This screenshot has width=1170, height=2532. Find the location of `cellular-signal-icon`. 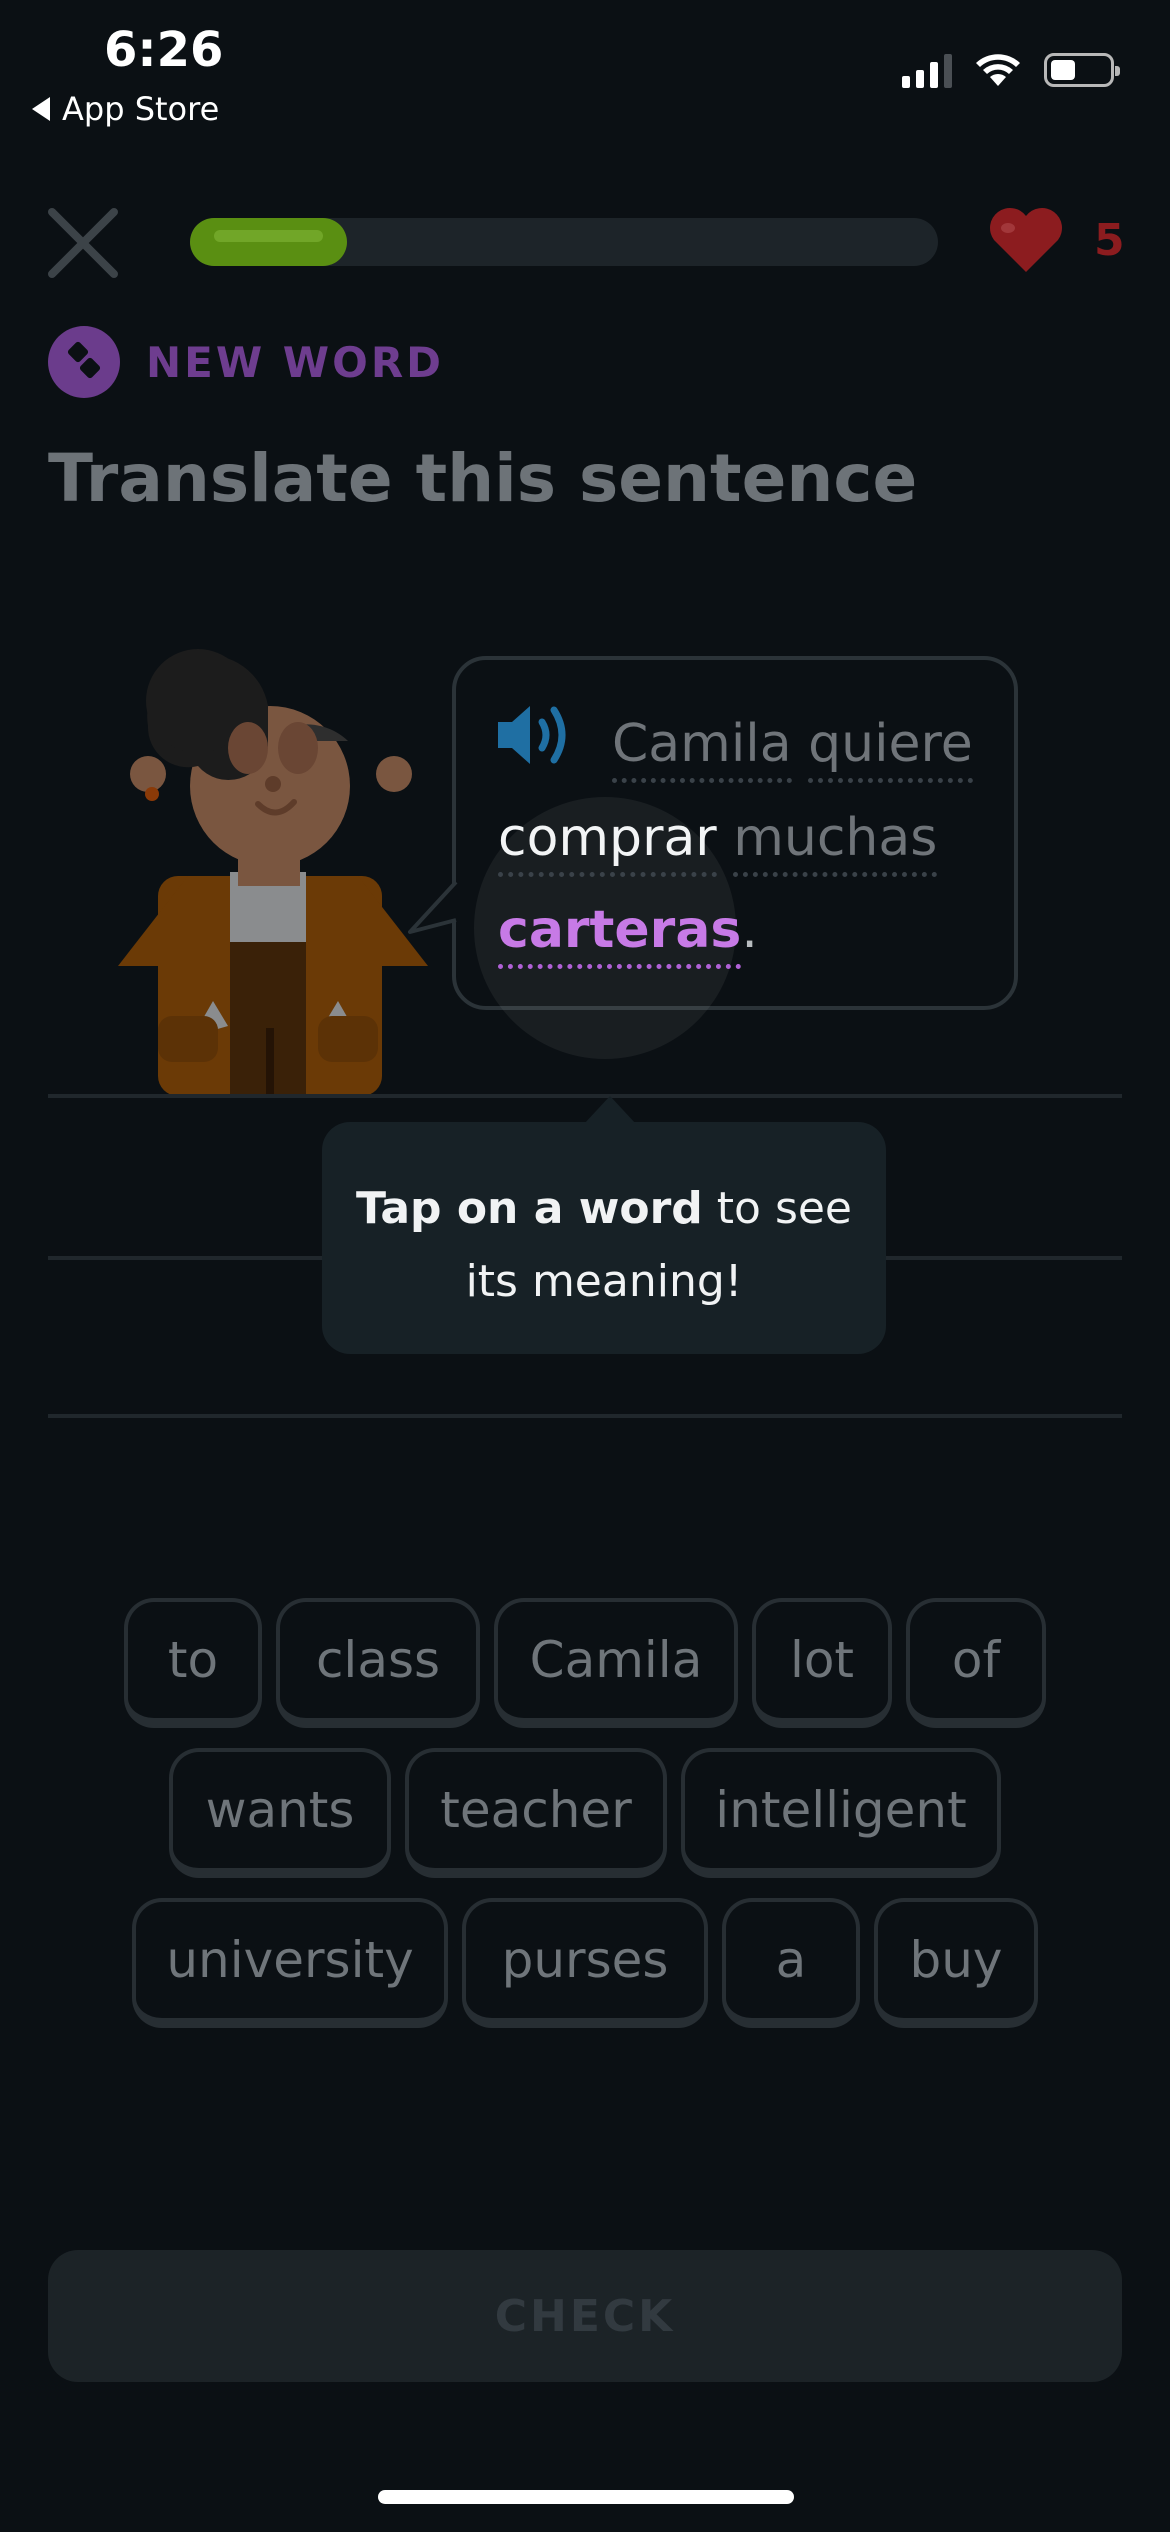

cellular-signal-icon is located at coordinates (927, 70).